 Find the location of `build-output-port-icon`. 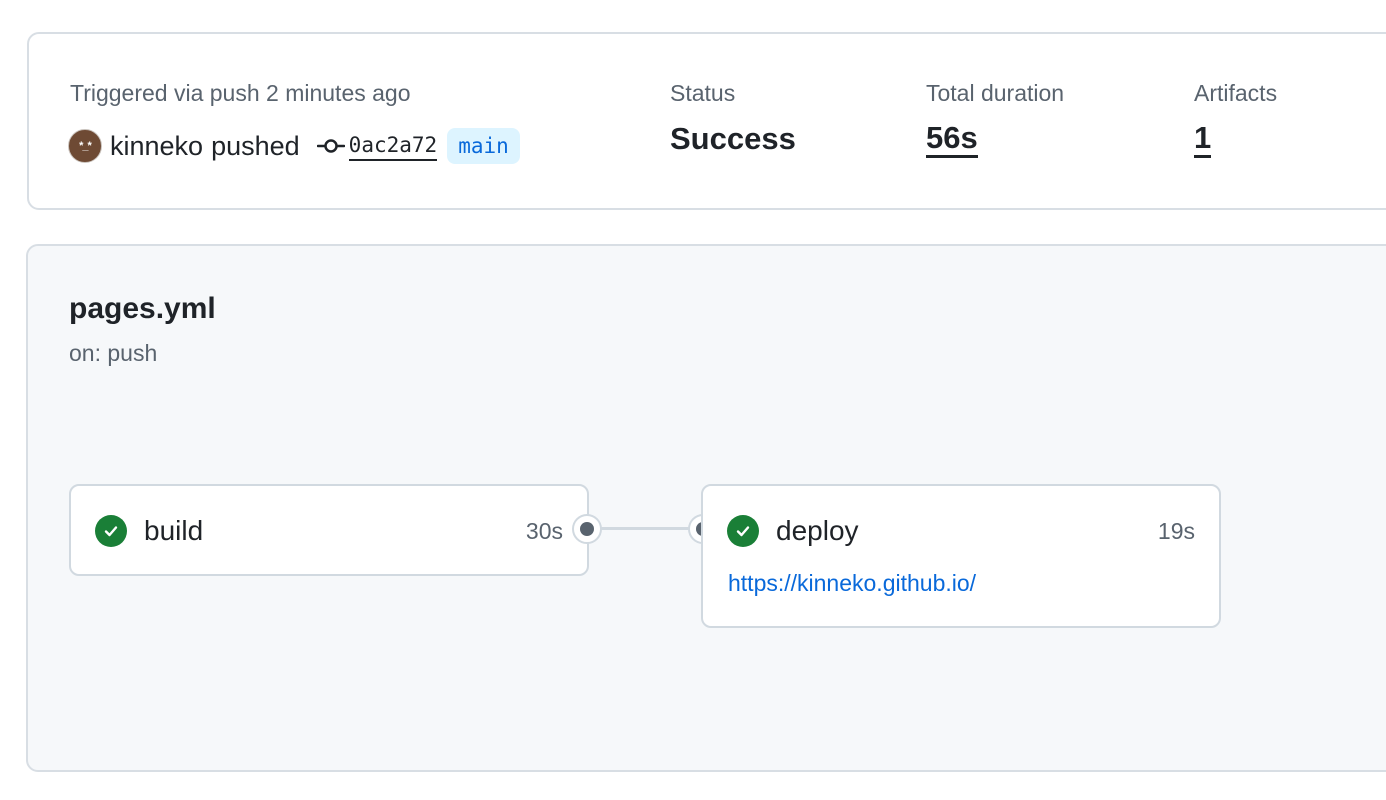

build-output-port-icon is located at coordinates (587, 529).